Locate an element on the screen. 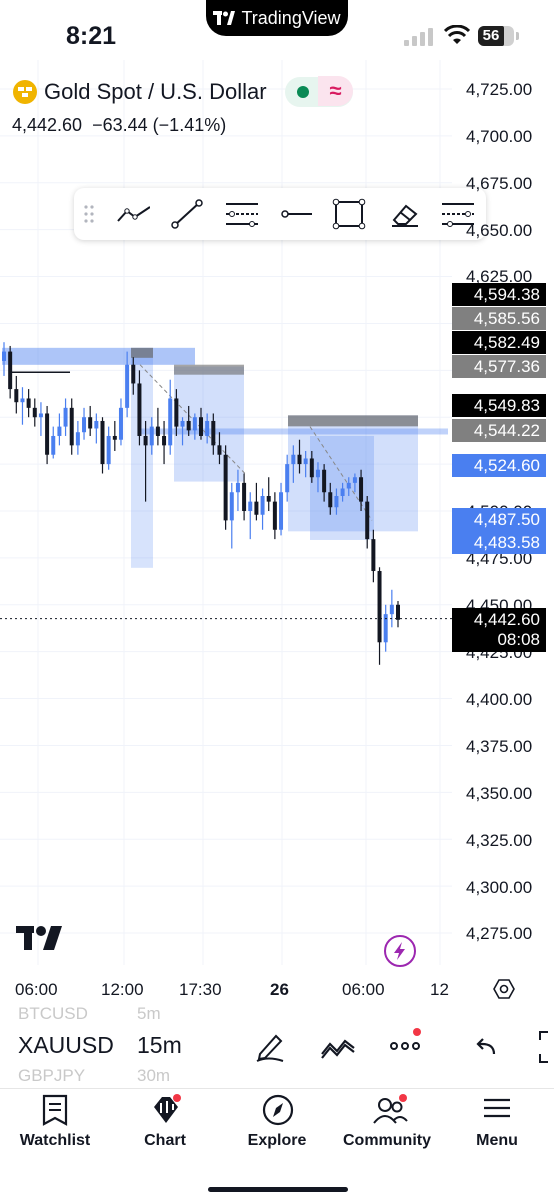 The width and height of the screenshot is (554, 1201). community-icon is located at coordinates (390, 1109).